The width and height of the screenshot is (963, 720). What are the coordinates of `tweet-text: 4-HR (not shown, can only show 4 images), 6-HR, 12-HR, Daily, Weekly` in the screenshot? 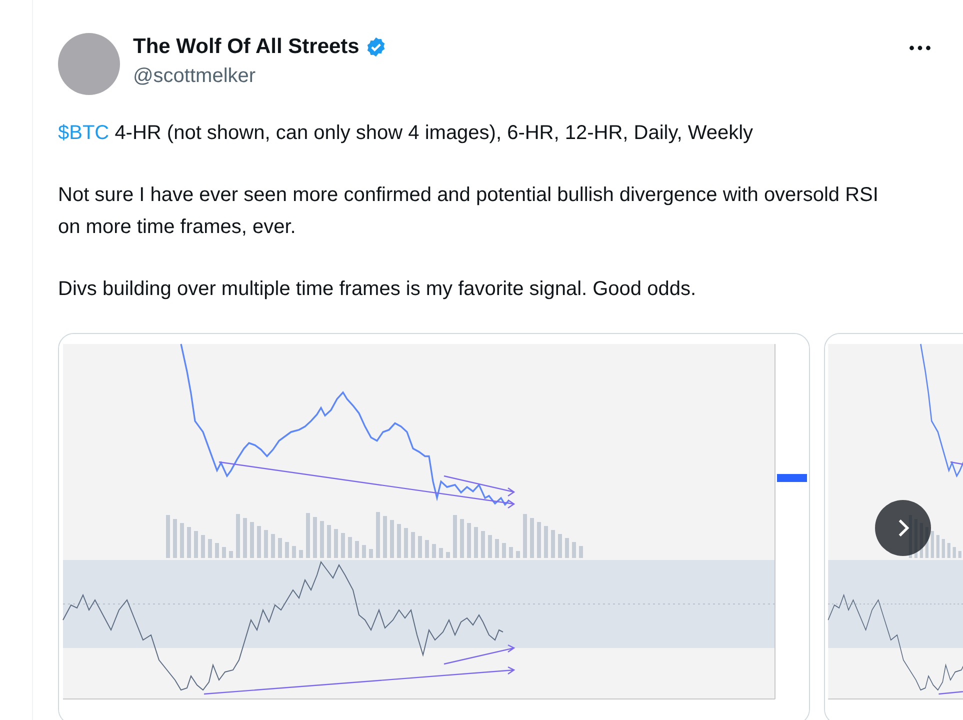 It's located at (434, 133).